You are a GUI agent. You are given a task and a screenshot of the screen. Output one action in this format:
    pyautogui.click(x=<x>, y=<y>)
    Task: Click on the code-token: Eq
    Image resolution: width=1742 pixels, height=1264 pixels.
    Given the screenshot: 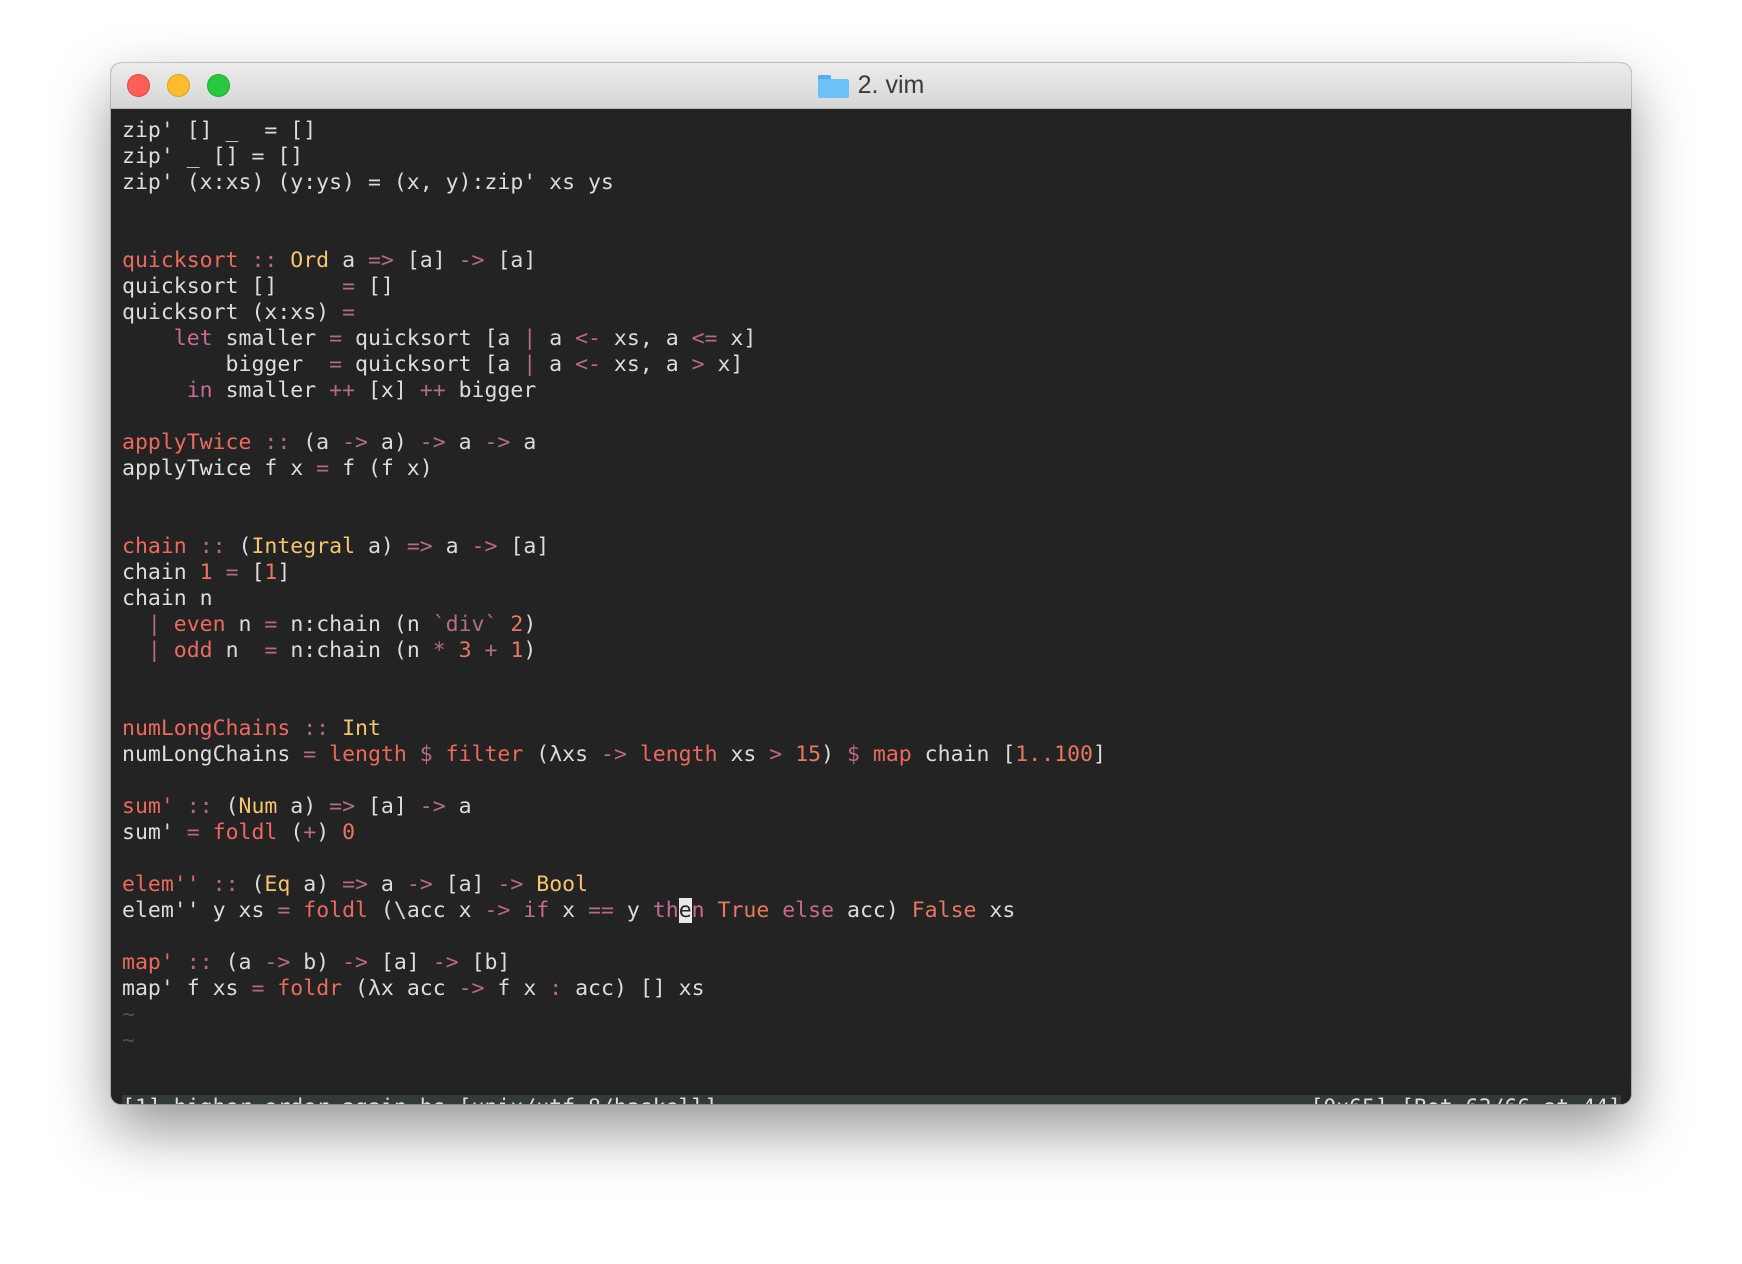 What is the action you would take?
    pyautogui.click(x=277, y=884)
    